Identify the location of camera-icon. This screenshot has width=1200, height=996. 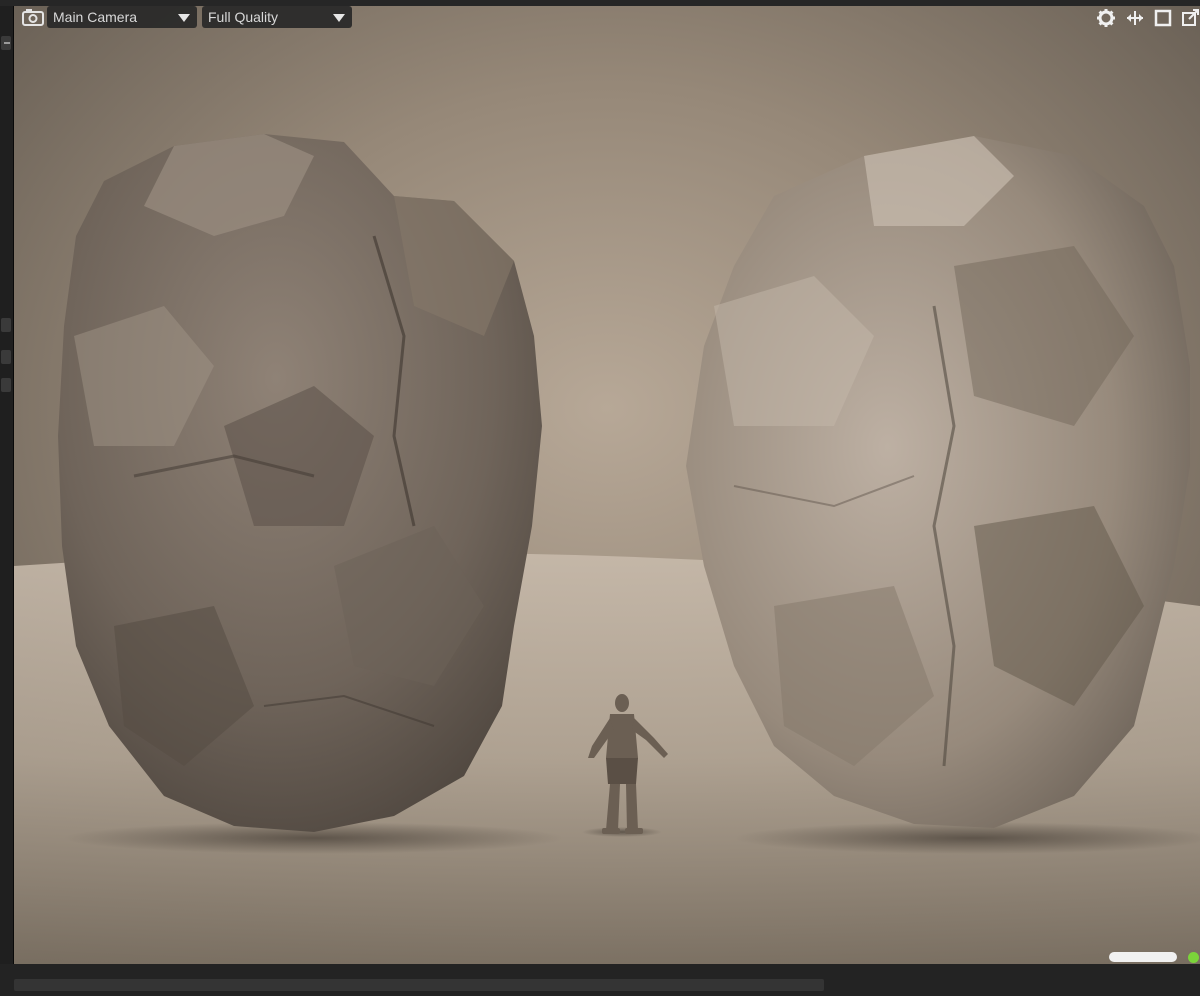
(33, 18).